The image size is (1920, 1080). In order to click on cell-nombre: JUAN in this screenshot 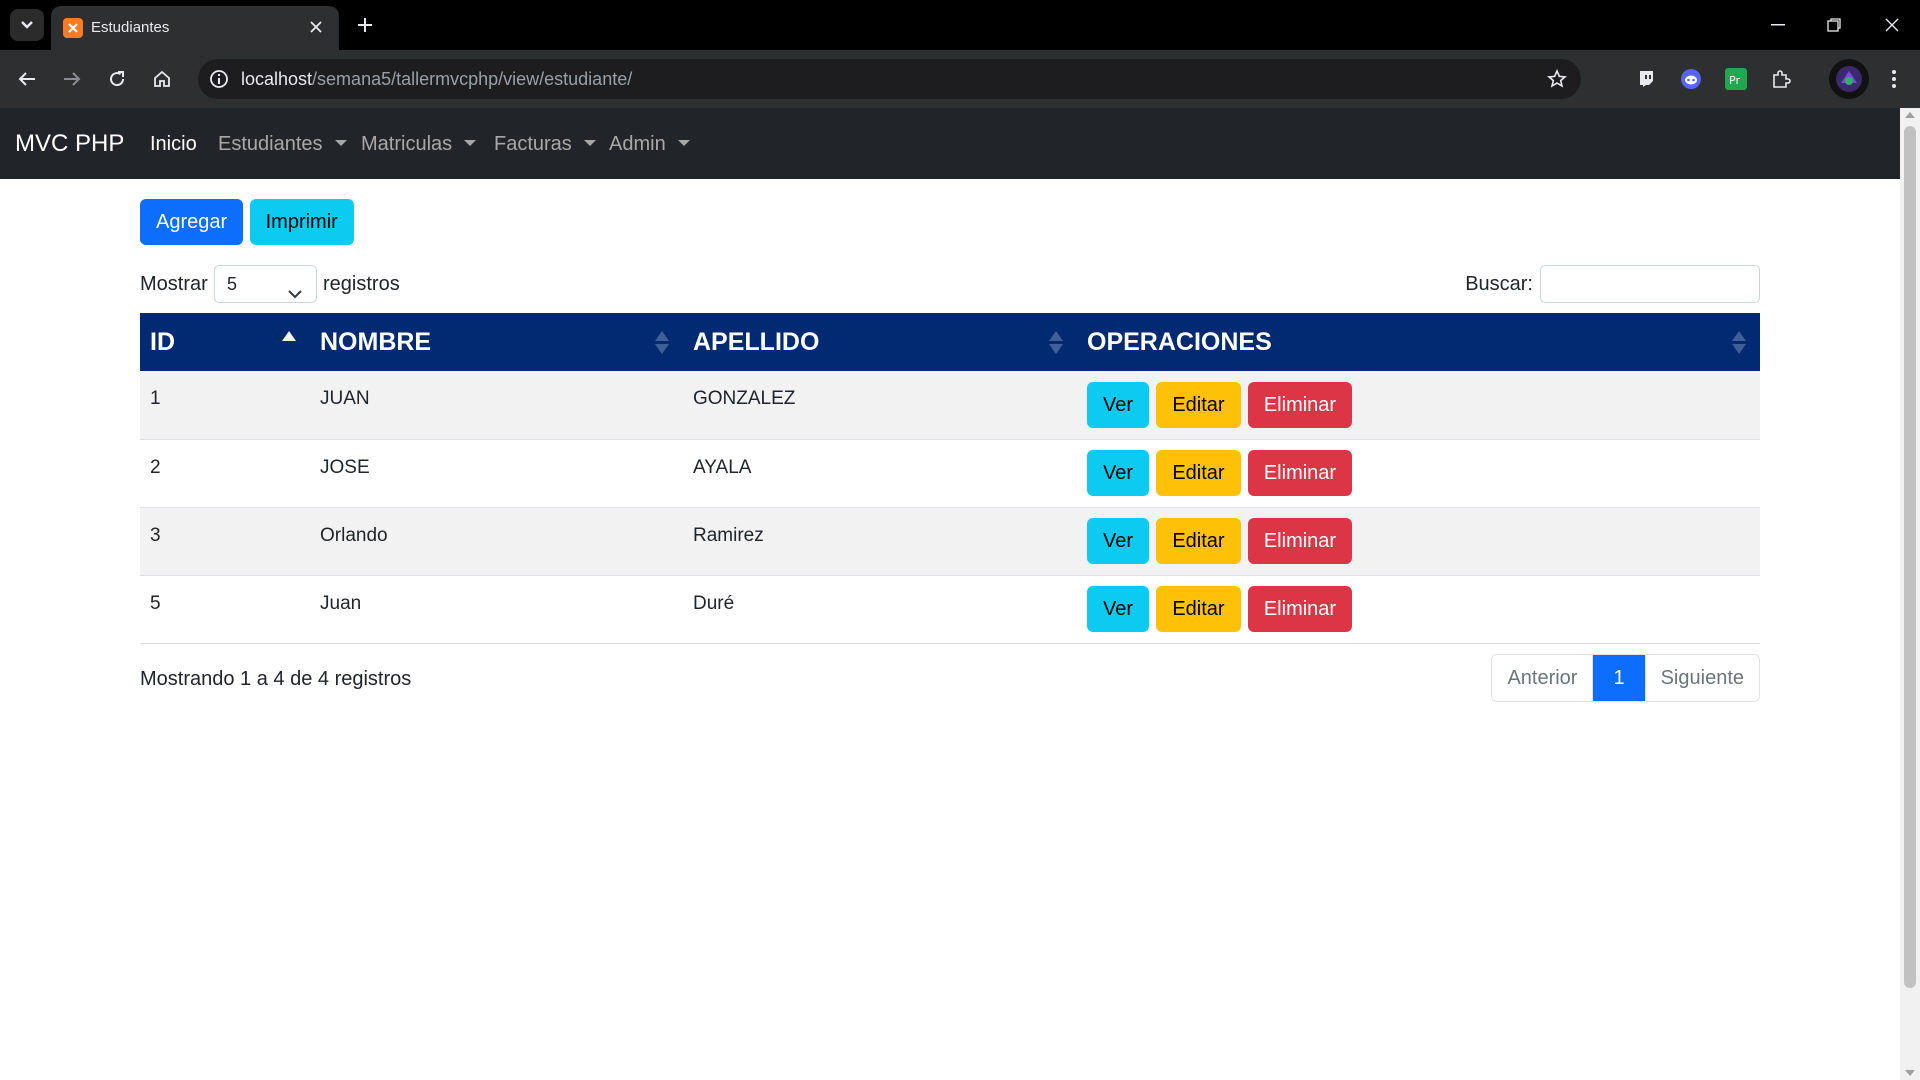, I will do `click(496, 405)`.